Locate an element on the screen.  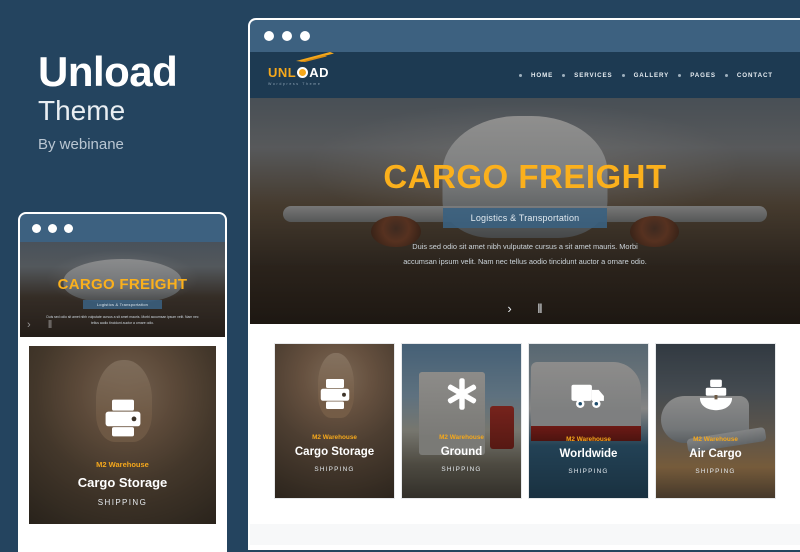
mobile-hero-pill: Logistics & Transportation is located at coordinates (122, 304).